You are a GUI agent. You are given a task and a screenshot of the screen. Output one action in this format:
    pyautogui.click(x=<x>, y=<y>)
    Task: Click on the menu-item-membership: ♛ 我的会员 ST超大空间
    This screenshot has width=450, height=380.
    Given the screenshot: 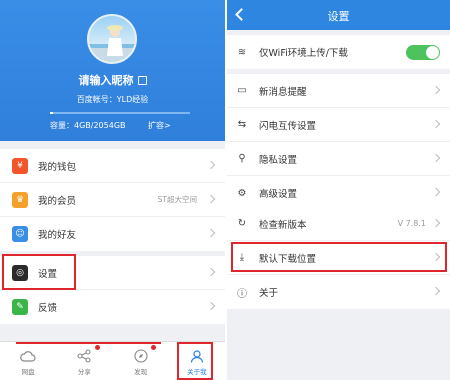 What is the action you would take?
    pyautogui.click(x=112, y=200)
    